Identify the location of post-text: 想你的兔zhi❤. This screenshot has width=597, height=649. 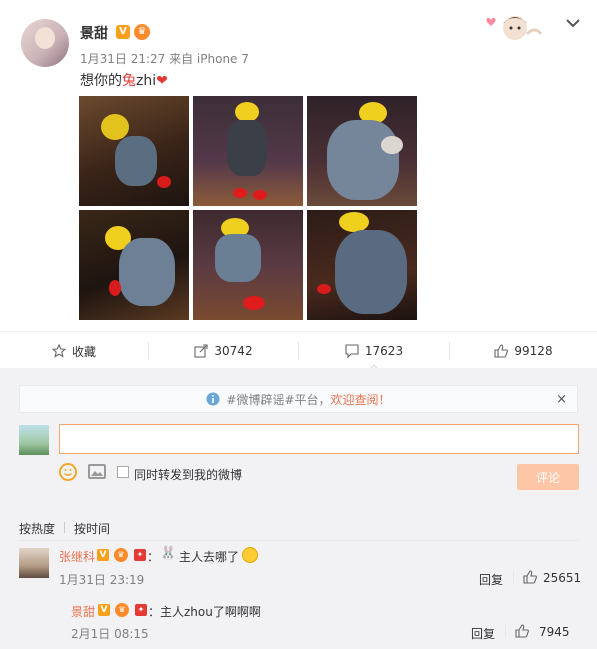
(124, 80).